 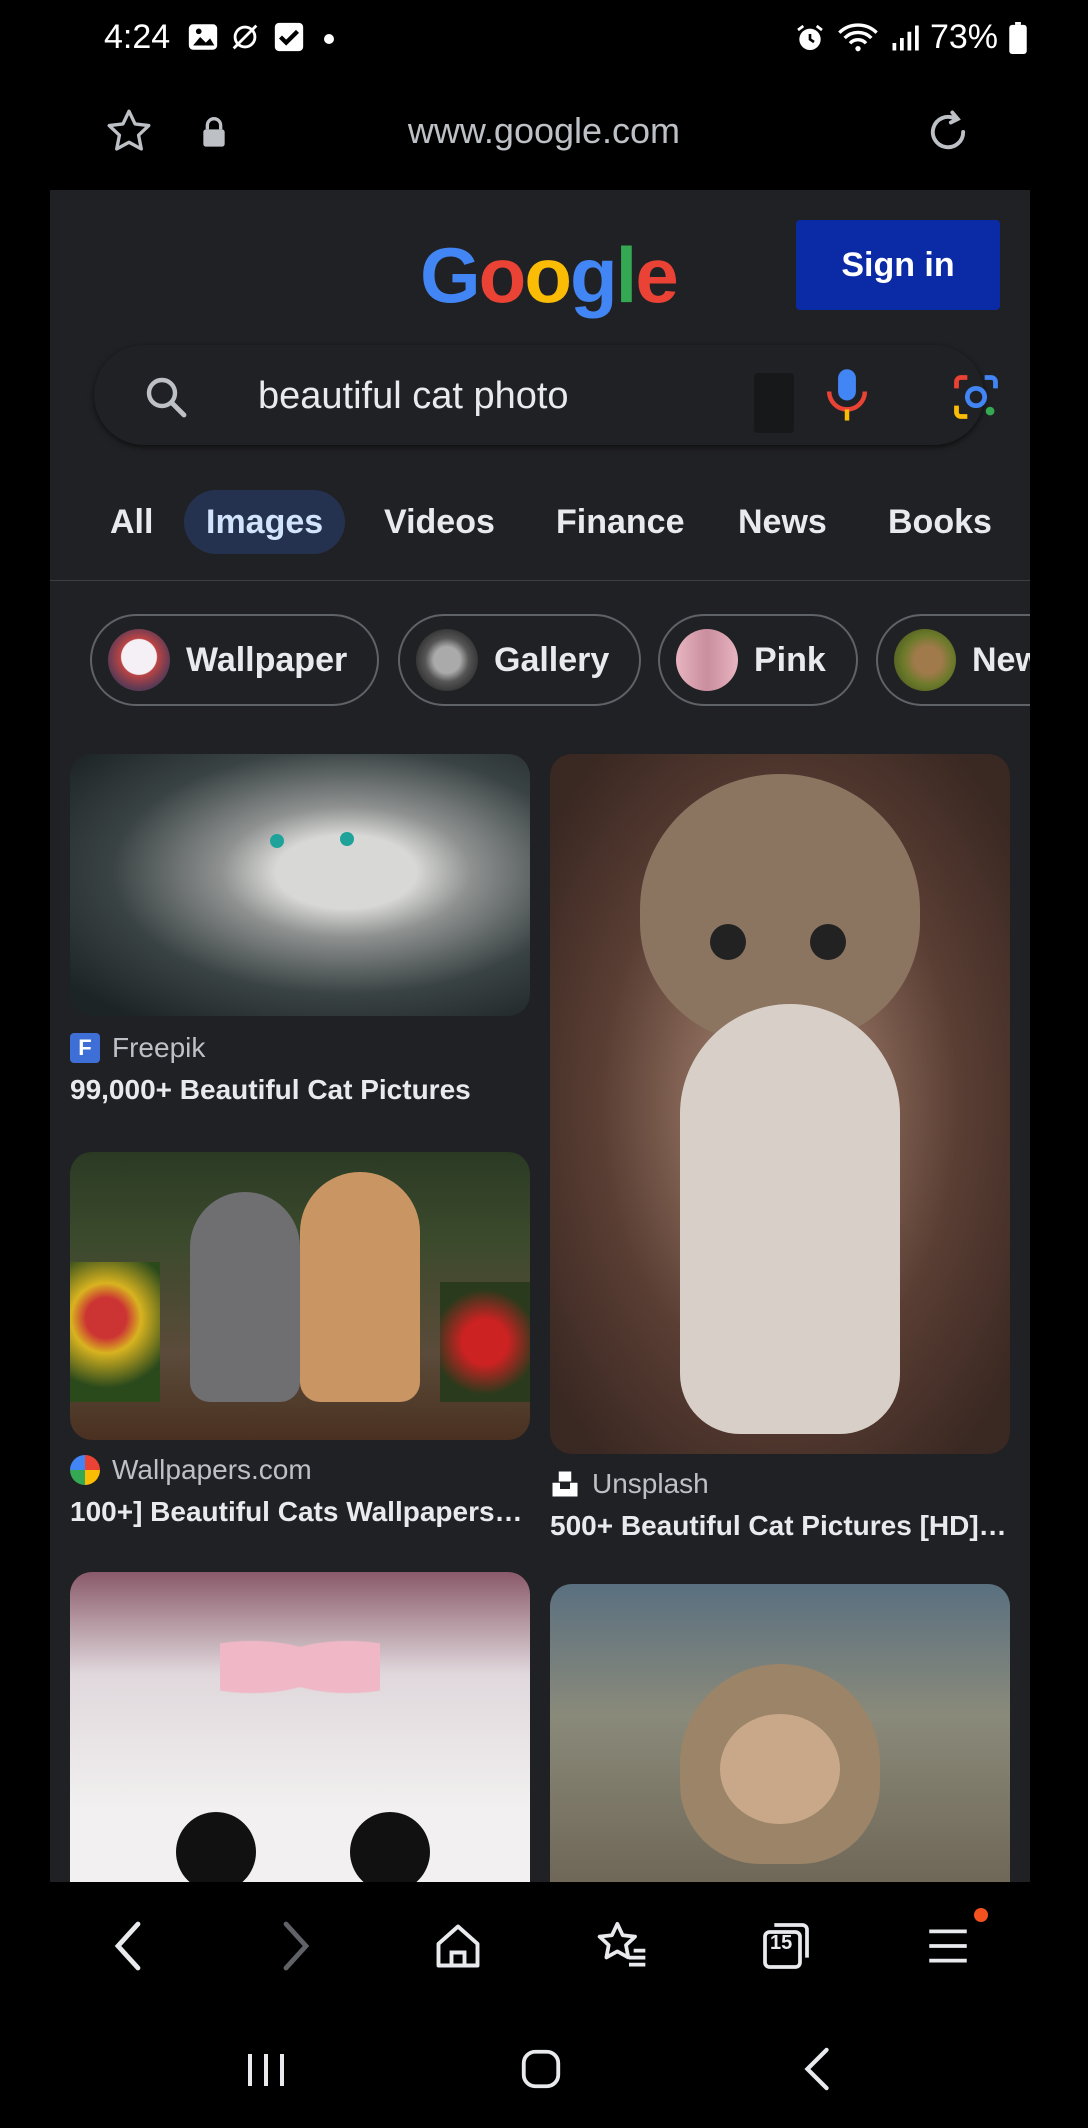 I want to click on tabs-button: 15, so click(x=786, y=1946).